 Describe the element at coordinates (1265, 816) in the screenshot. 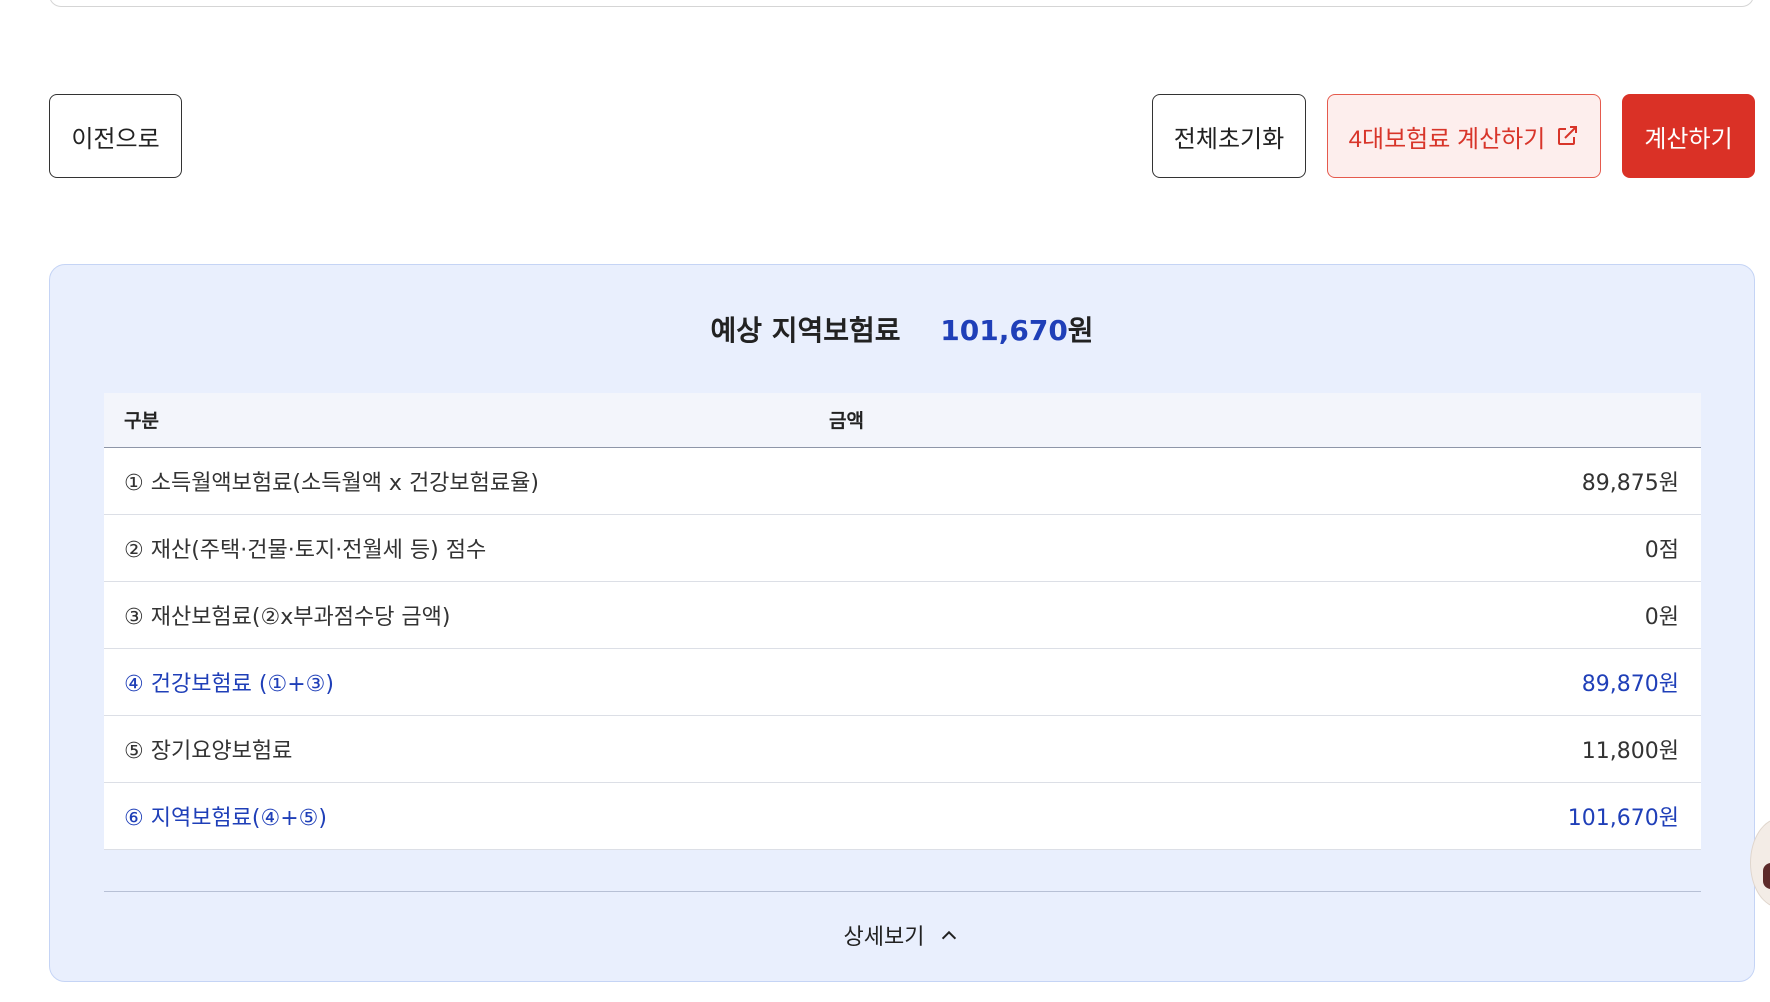

I see `row-value: 101,670원` at that location.